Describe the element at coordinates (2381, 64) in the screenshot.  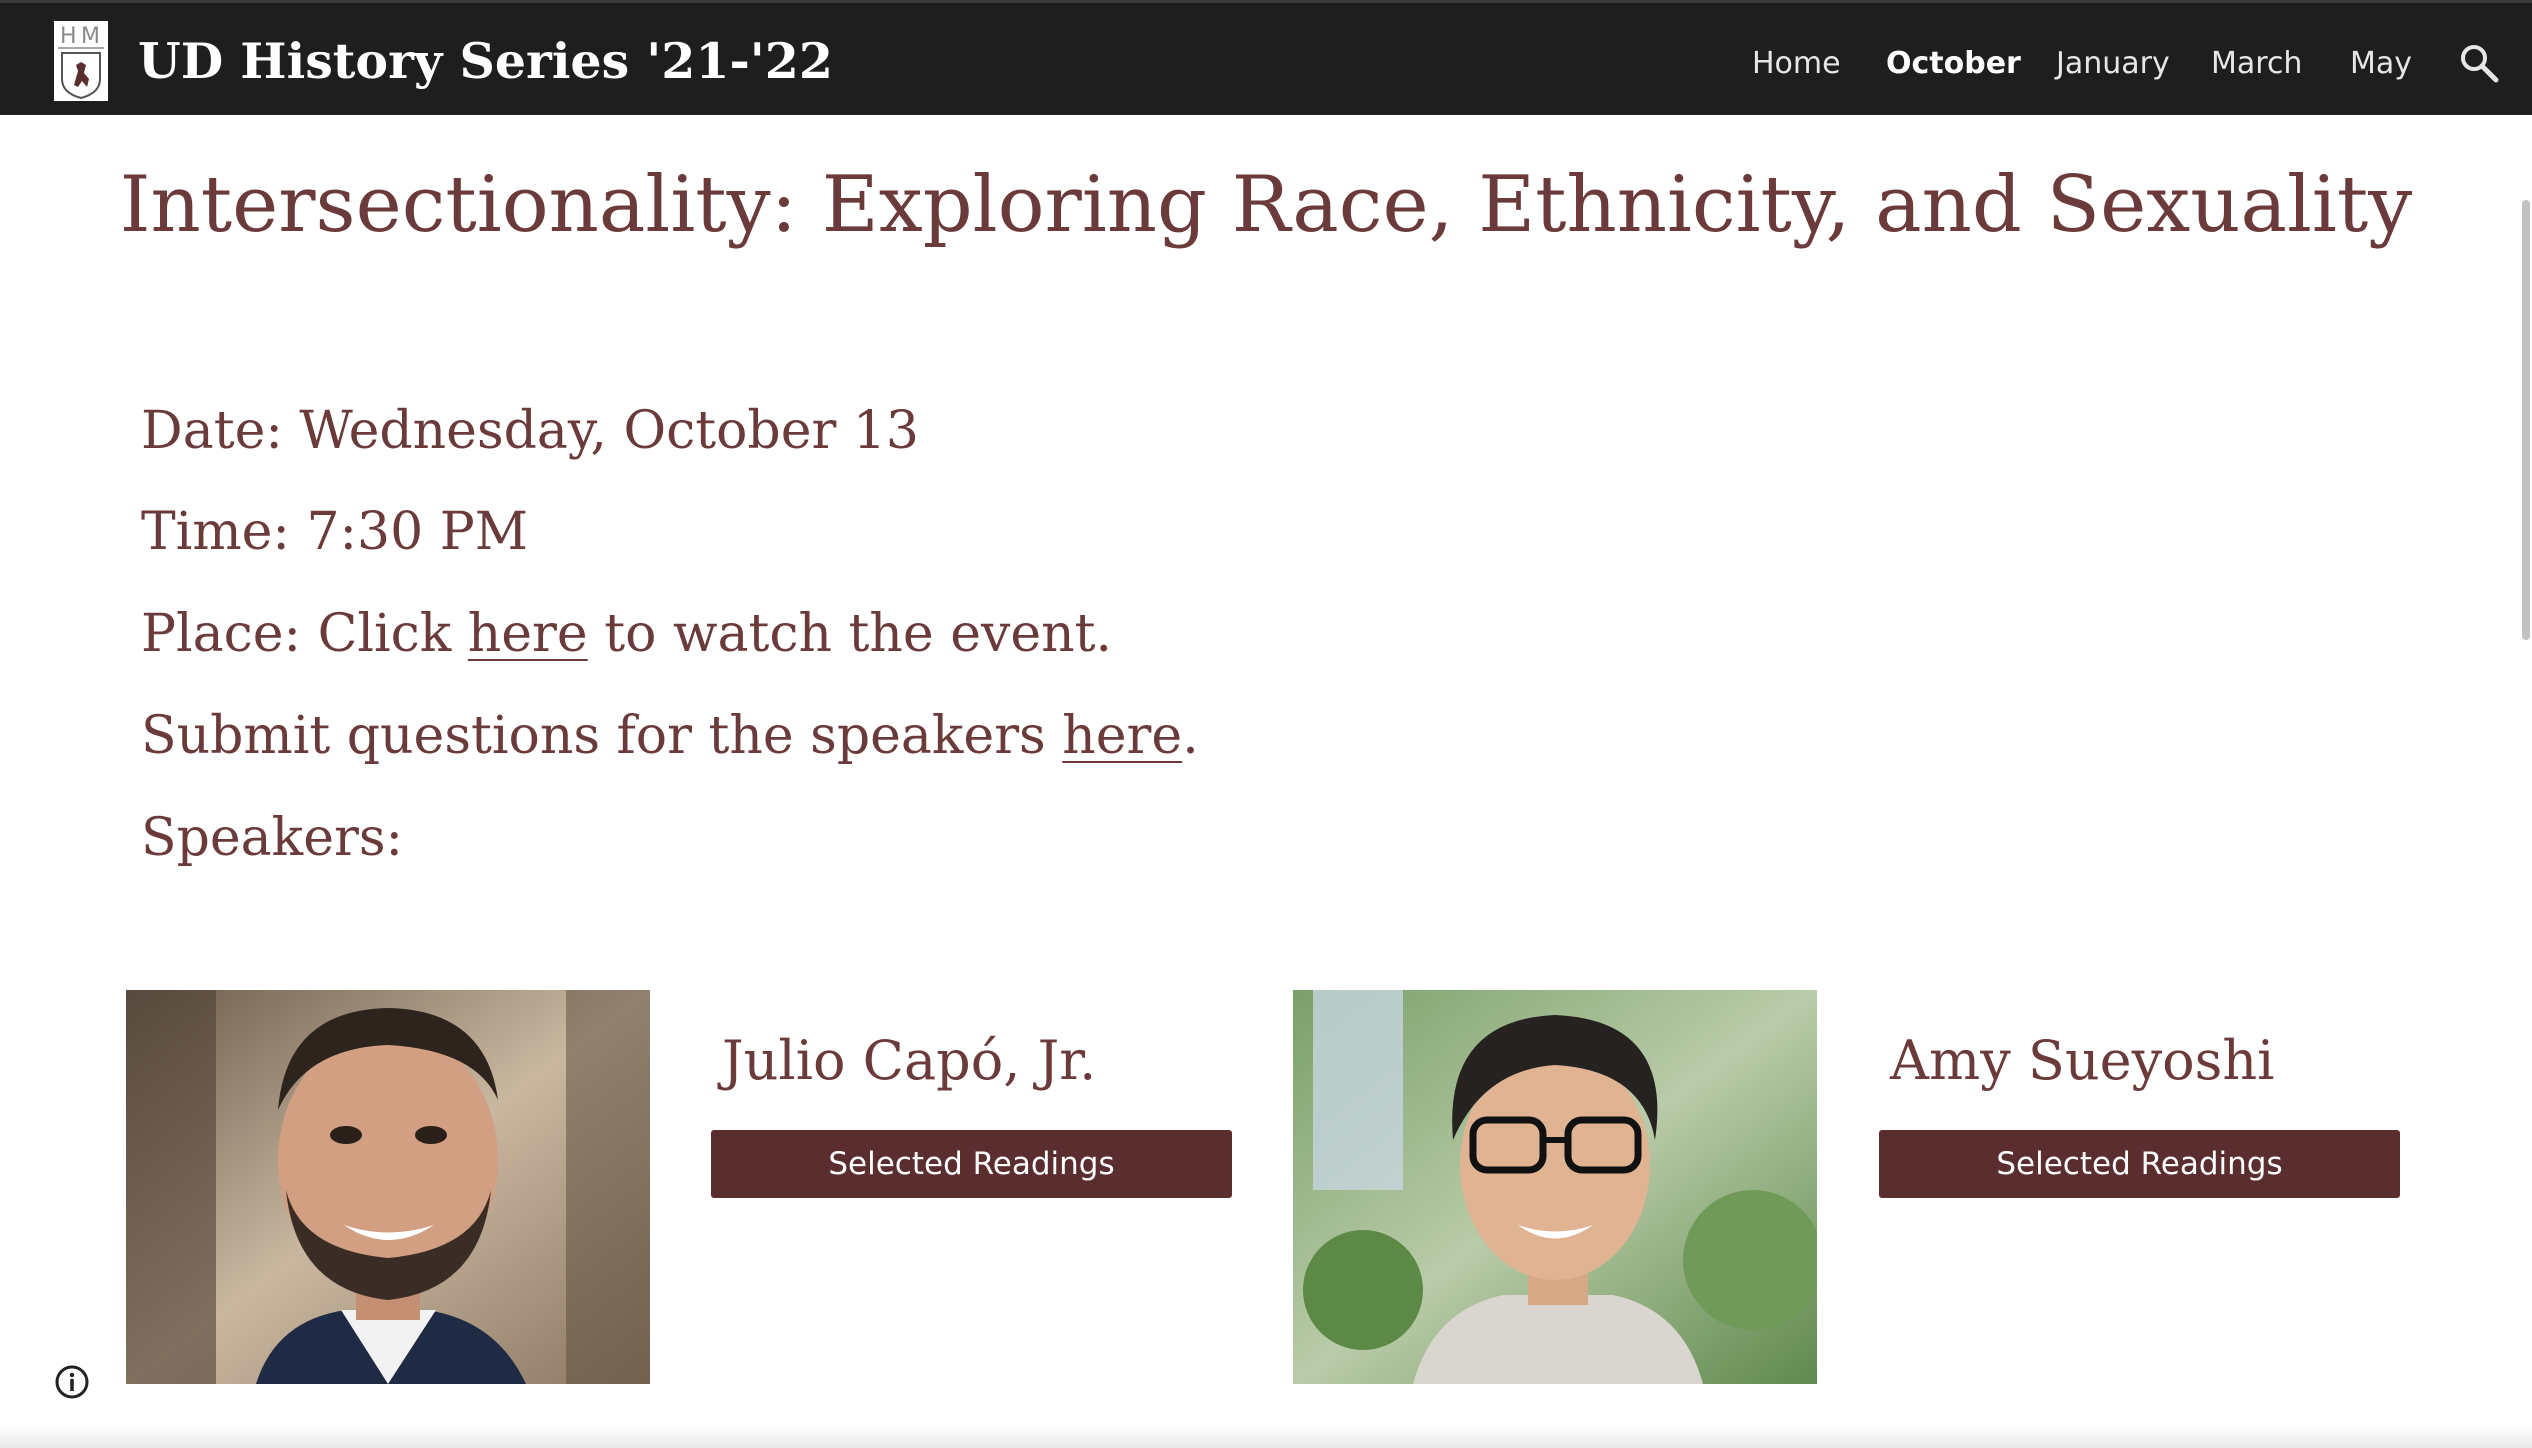
I see `nav-may: May` at that location.